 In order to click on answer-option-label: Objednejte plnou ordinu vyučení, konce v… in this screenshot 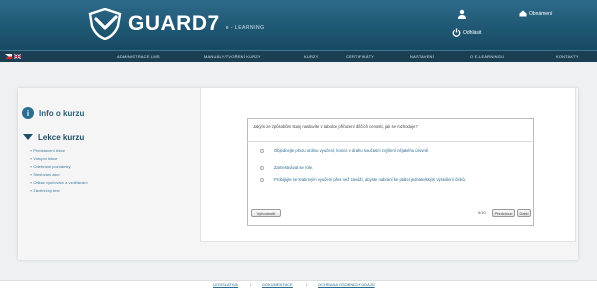, I will do `click(352, 150)`.